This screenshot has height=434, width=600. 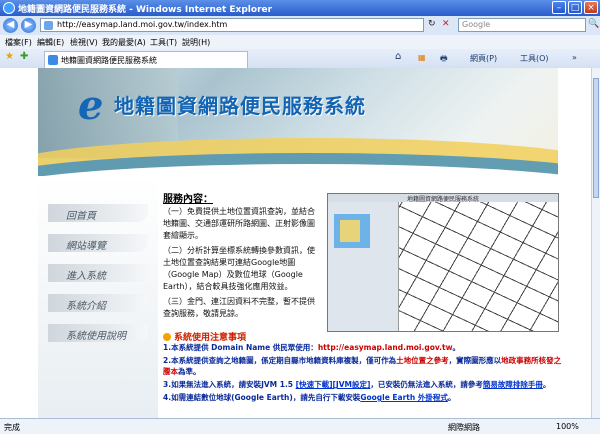 What do you see at coordinates (483, 58) in the screenshot?
I see `page-menu: 網頁(P)` at bounding box center [483, 58].